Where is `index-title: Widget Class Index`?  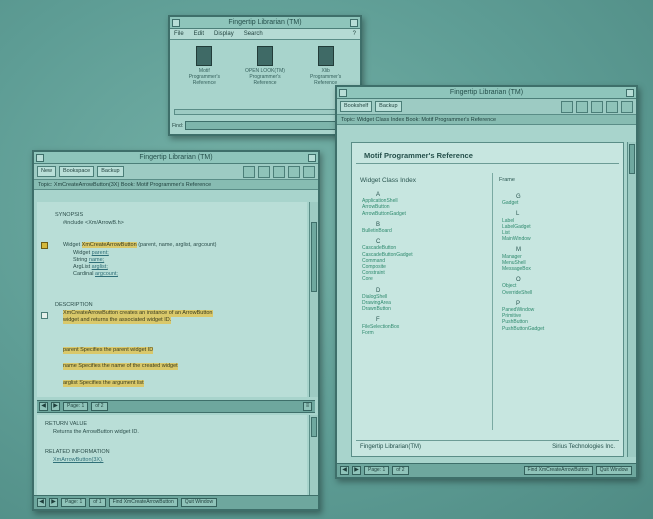 index-title: Widget Class Index is located at coordinates (388, 180).